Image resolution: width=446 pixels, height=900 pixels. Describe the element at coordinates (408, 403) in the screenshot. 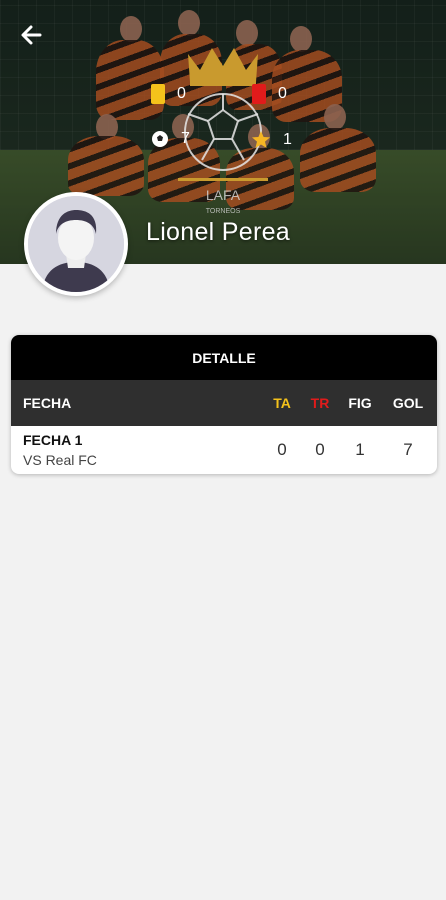

I see `column-header-gol: GOL` at that location.